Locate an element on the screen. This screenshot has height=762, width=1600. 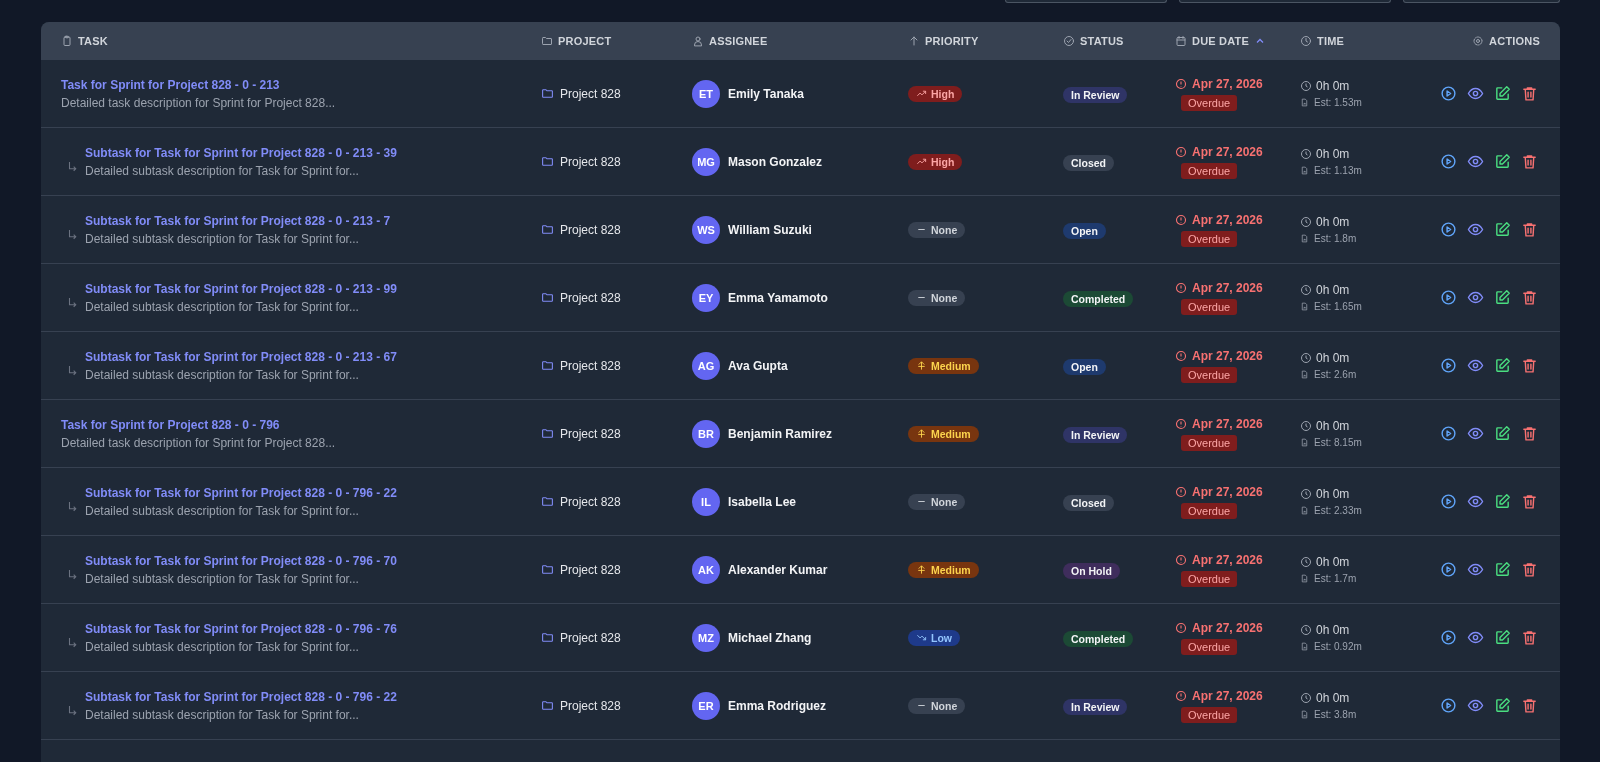
assignee-name: Benjamin Ramirez is located at coordinates (780, 433).